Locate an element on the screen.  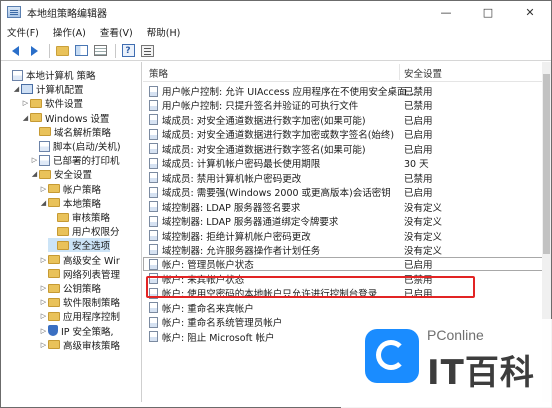
tree-item: ▷ 已部署的打印机 is located at coordinates (75, 160).